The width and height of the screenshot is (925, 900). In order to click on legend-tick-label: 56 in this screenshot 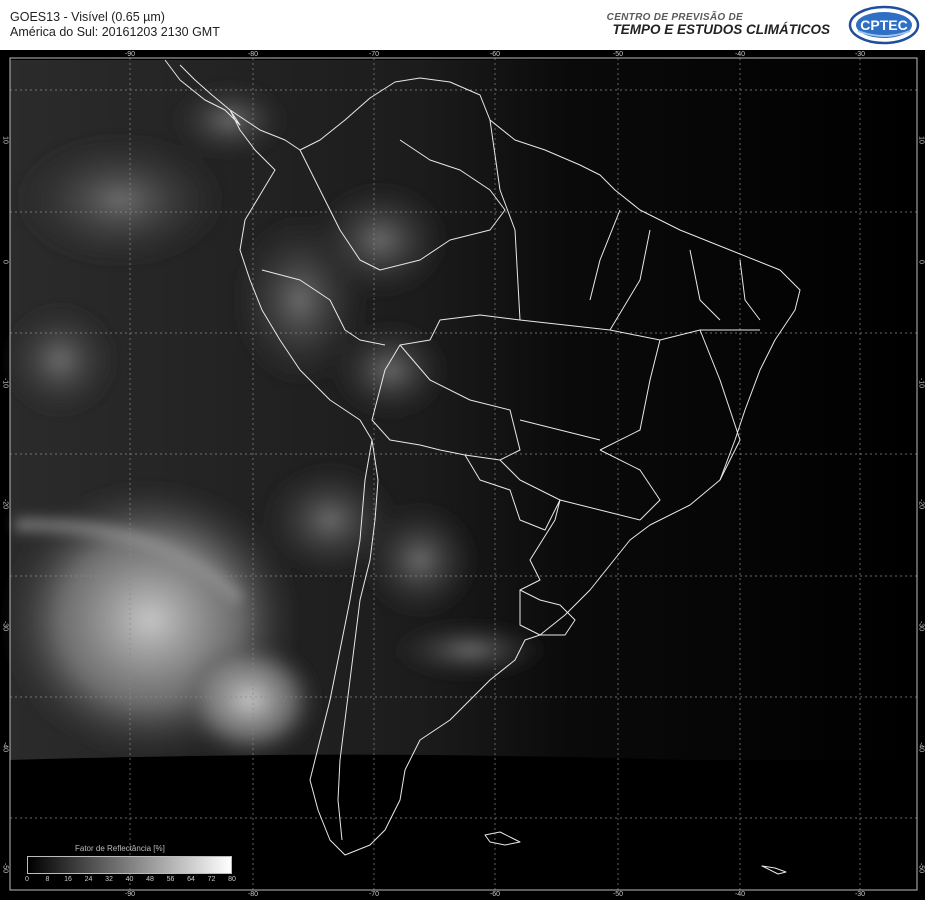, I will do `click(170, 879)`.